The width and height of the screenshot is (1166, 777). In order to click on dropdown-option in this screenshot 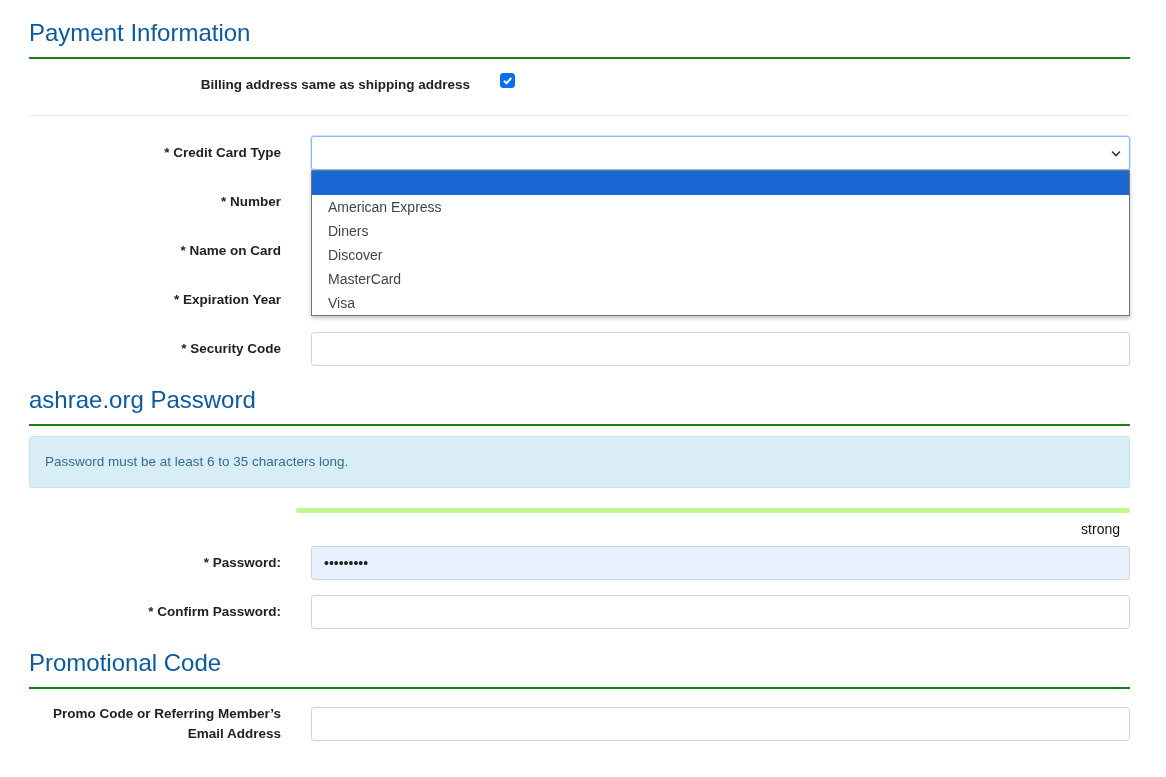, I will do `click(720, 183)`.